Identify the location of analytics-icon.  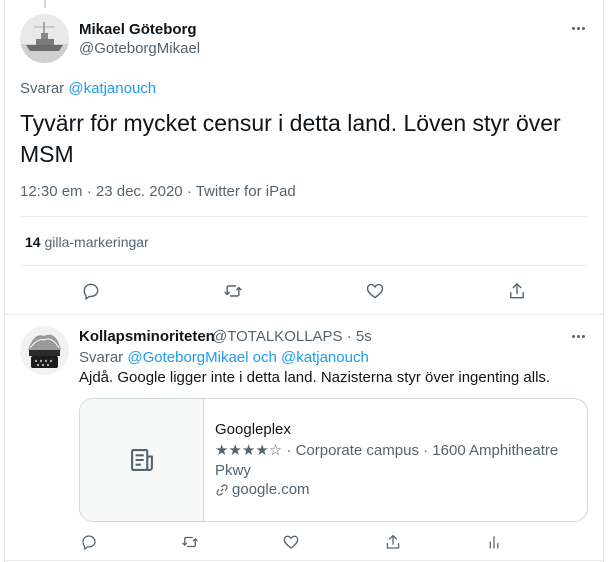
(494, 542).